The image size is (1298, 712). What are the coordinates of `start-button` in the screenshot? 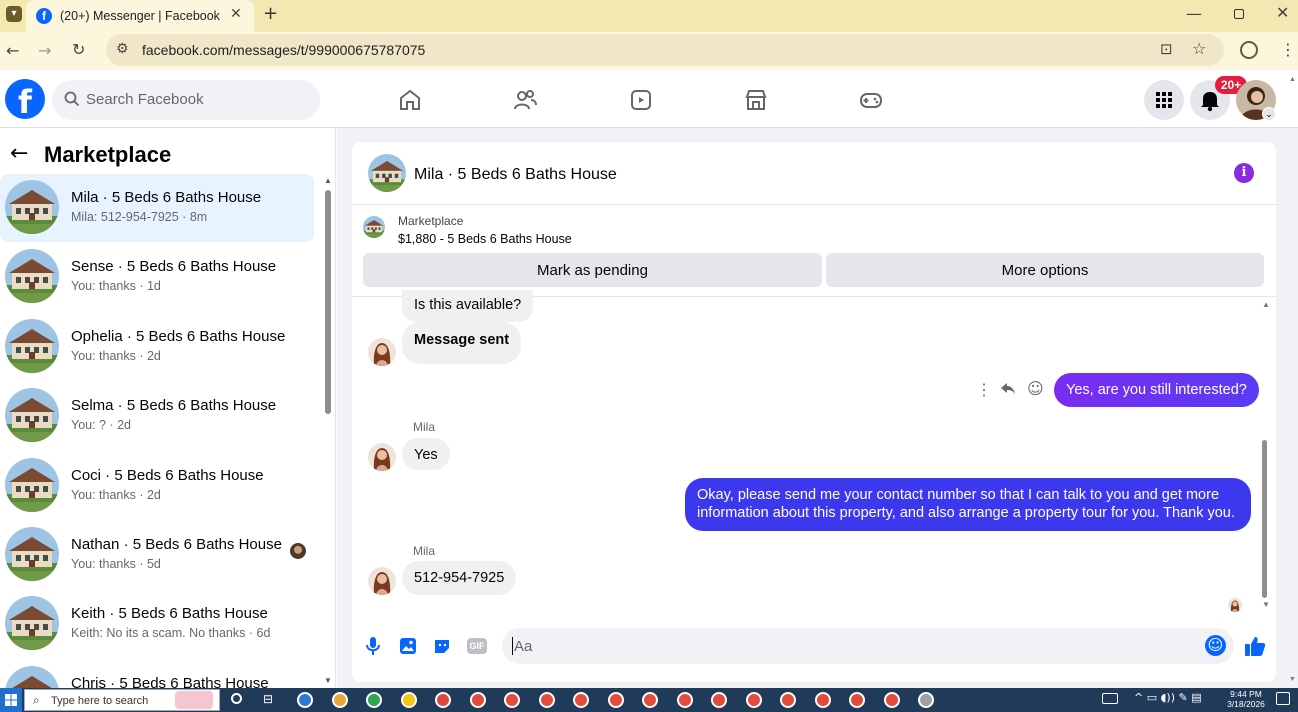 It's located at (11, 700).